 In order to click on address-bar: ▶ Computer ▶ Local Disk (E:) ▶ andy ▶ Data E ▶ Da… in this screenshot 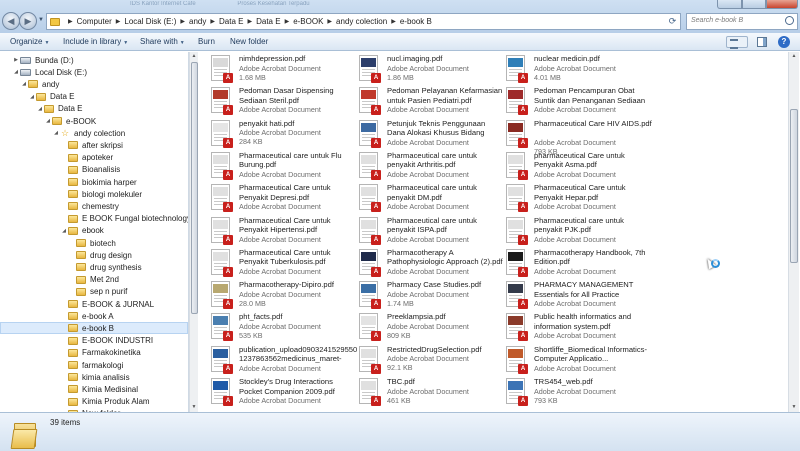, I will do `click(363, 21)`.